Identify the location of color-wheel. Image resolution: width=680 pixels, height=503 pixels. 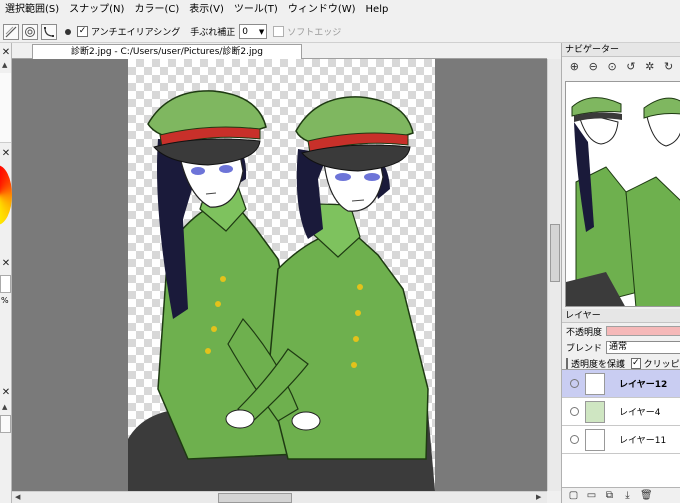
(6, 195).